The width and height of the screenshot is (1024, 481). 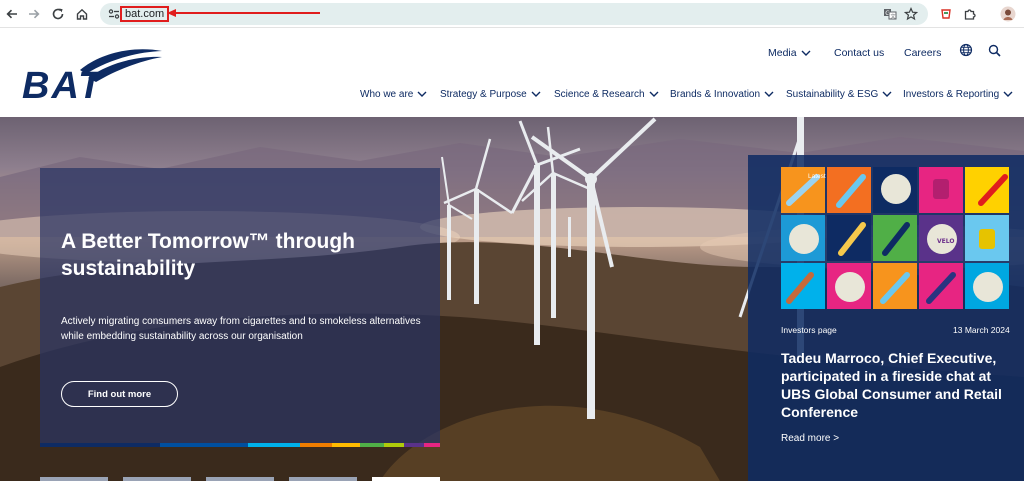 What do you see at coordinates (145, 14) in the screenshot?
I see `url-text: bat.com` at bounding box center [145, 14].